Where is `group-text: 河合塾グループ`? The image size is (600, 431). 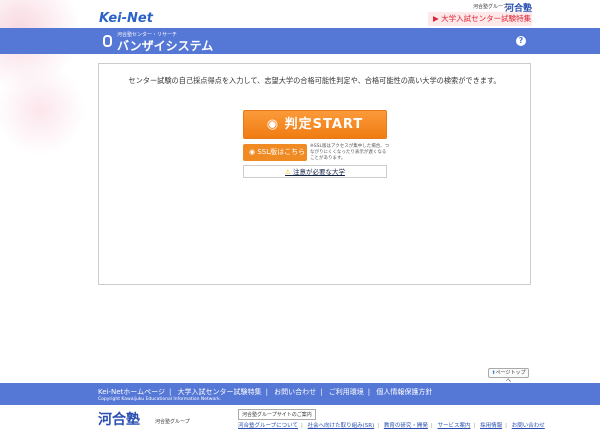 group-text: 河合塾グループ is located at coordinates (172, 422).